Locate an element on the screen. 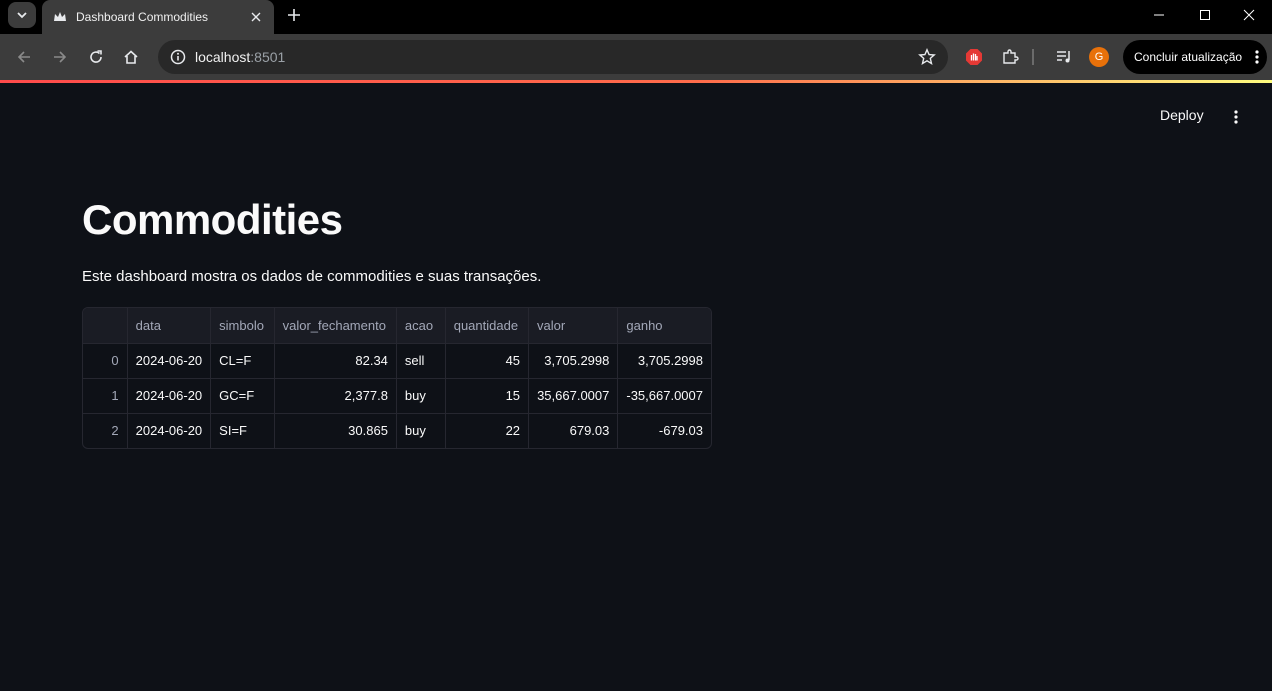 This screenshot has height=691, width=1272. table-cell-ganho: -35,667.0007 is located at coordinates (664, 396).